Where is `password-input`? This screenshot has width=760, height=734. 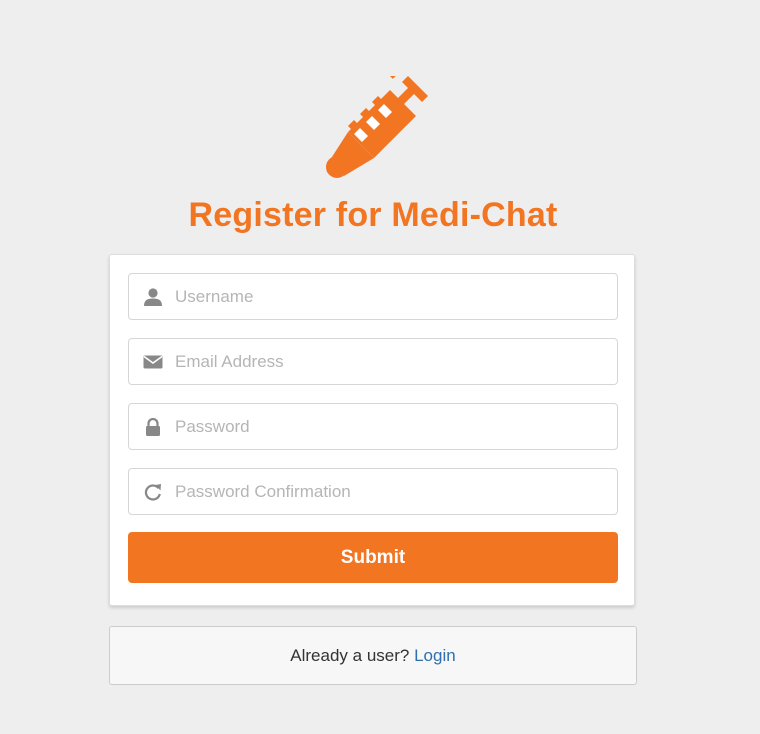 password-input is located at coordinates (390, 426).